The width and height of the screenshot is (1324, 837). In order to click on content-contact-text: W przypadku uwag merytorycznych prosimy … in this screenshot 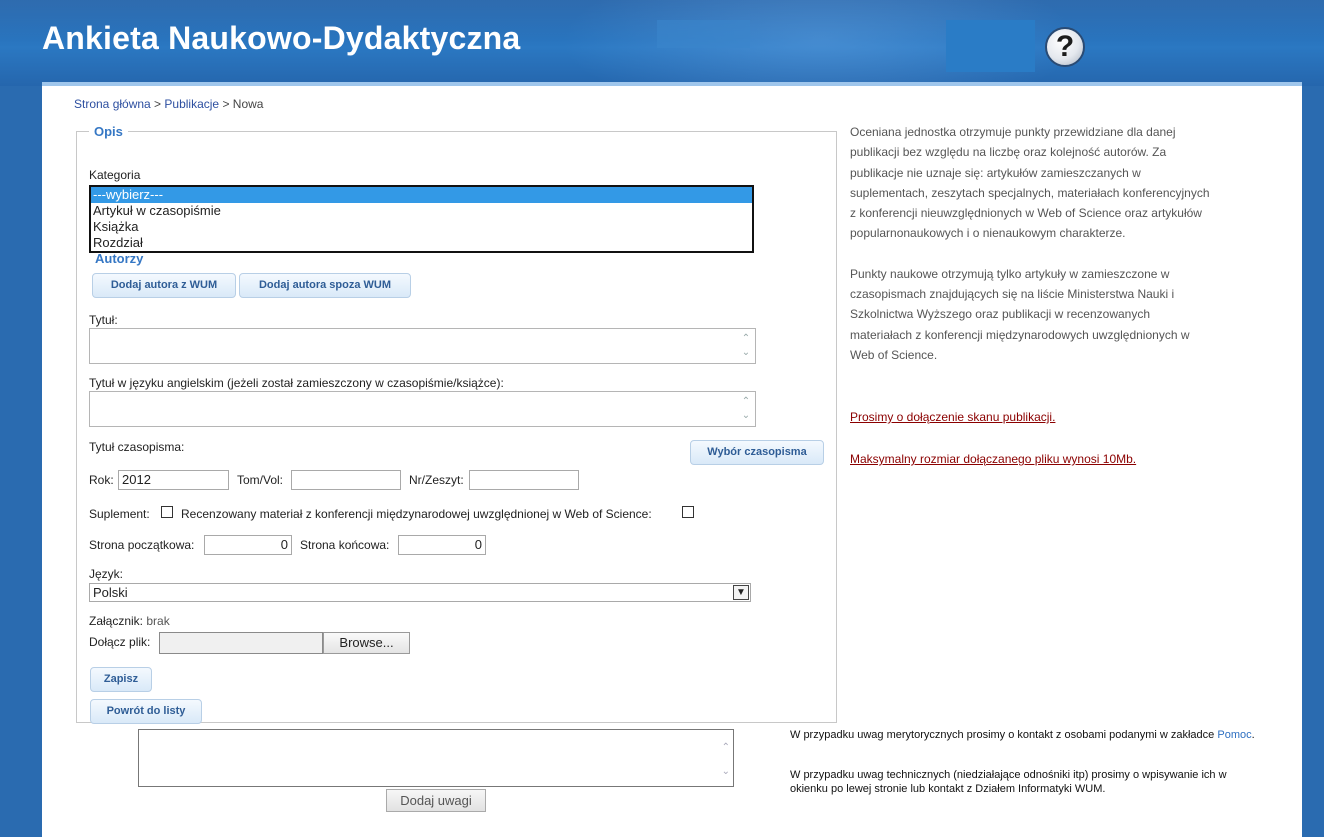, I will do `click(1002, 735)`.